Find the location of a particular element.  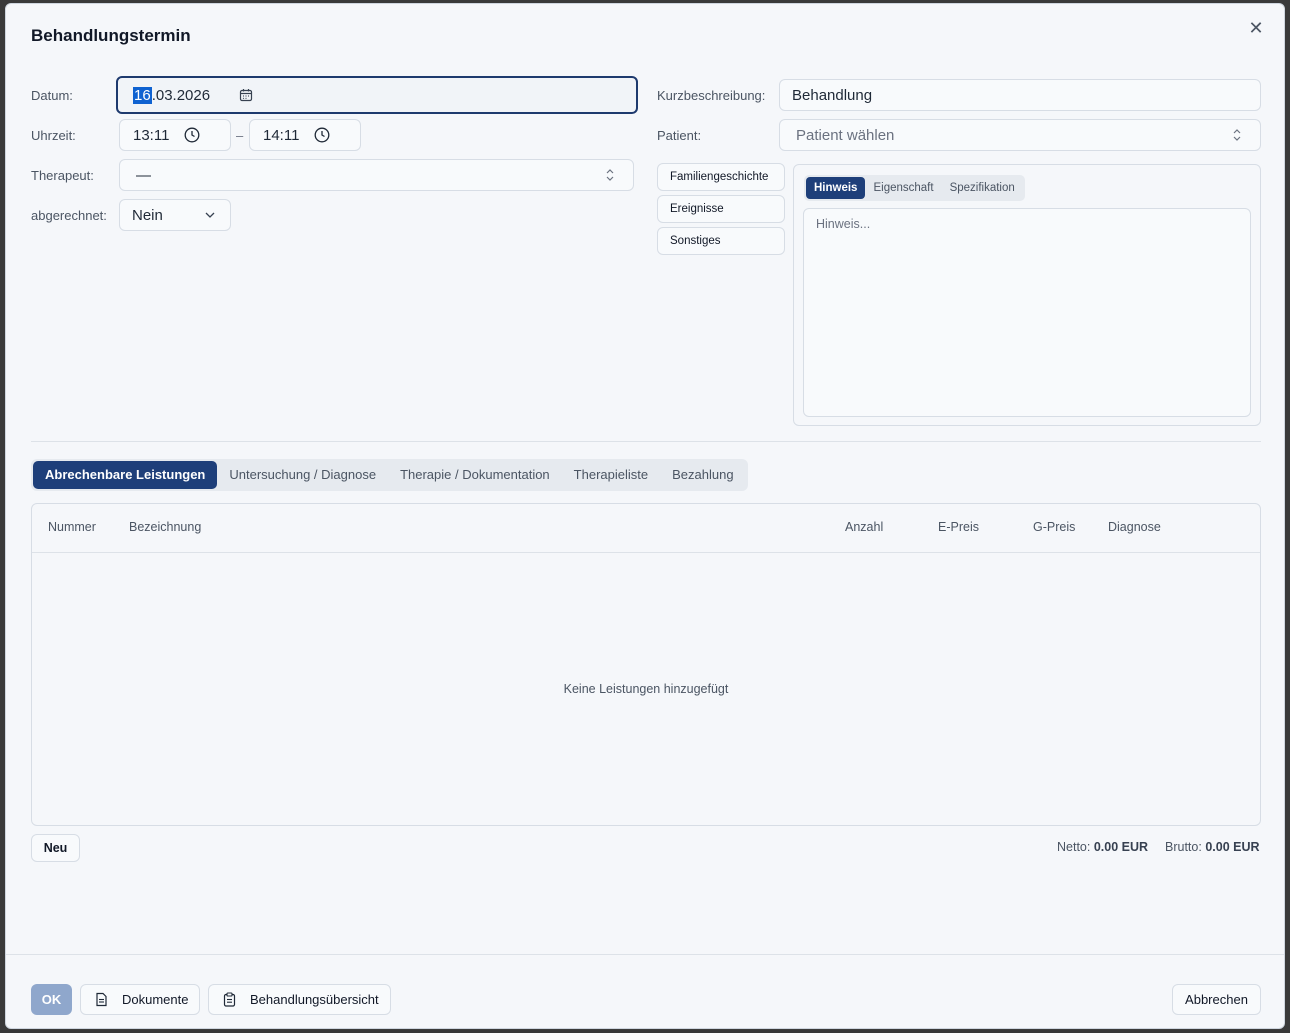

date-day-selection: 16 is located at coordinates (142, 95).